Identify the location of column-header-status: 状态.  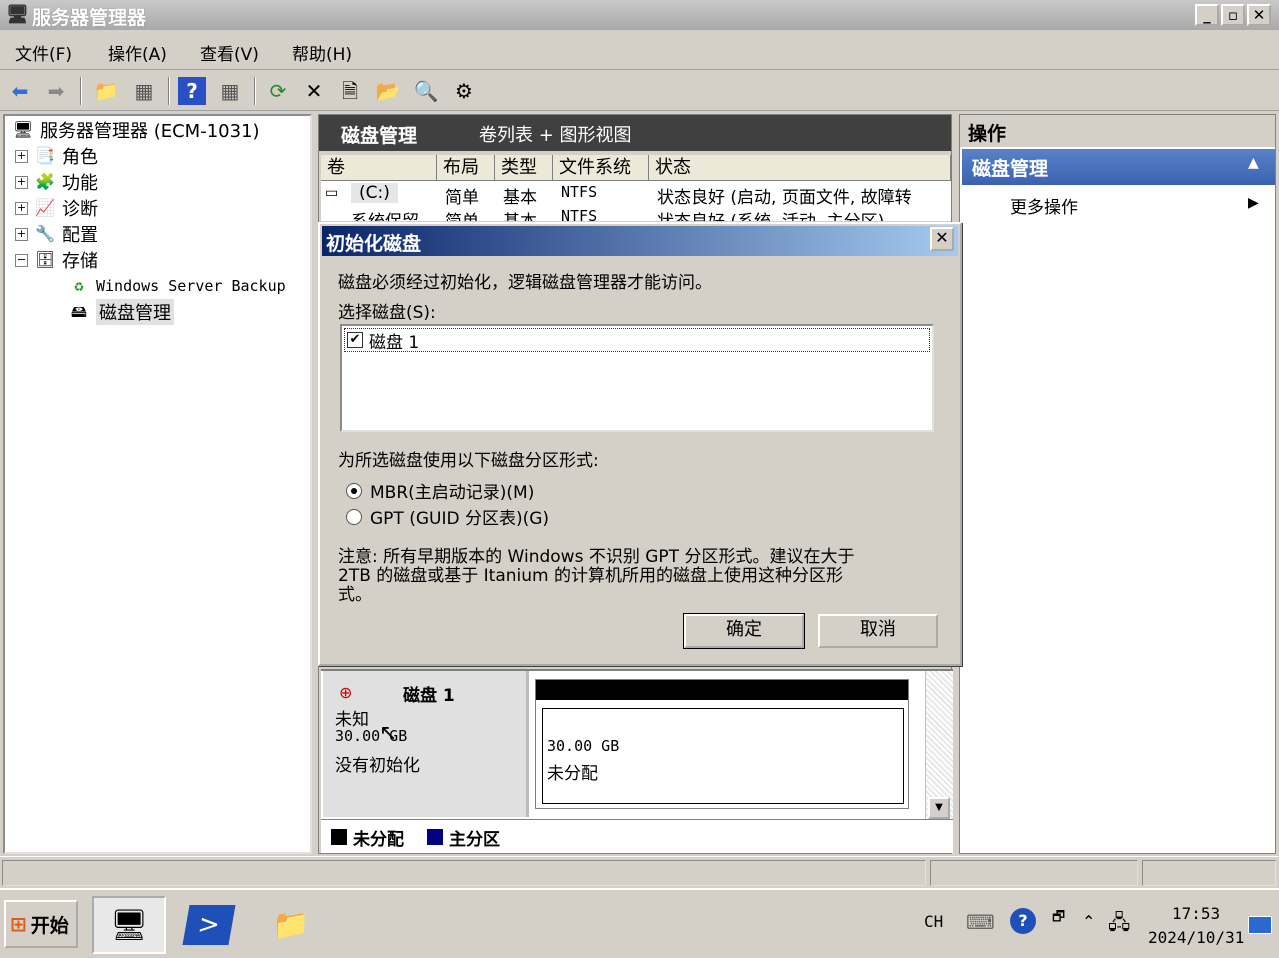
(800, 168).